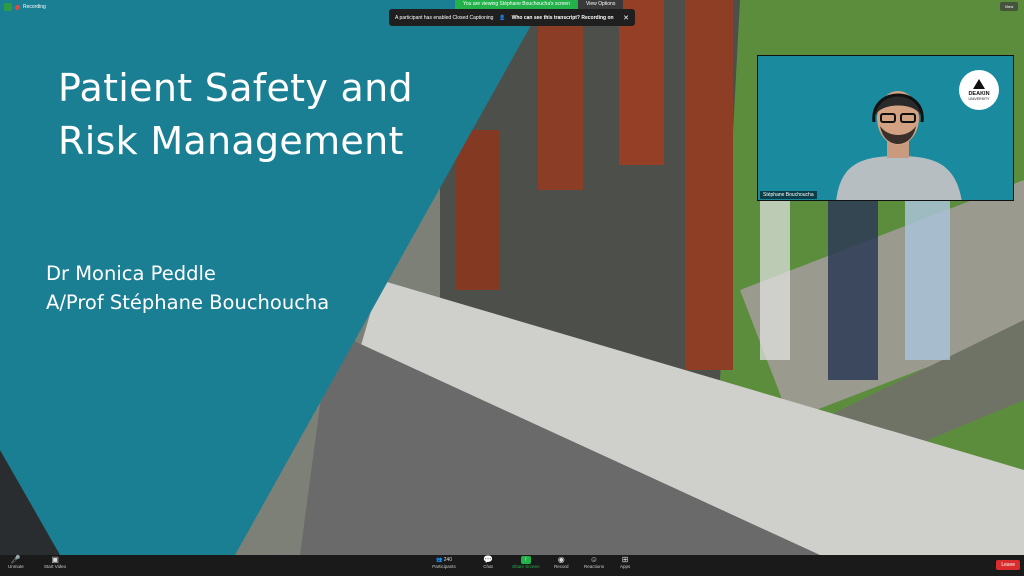  What do you see at coordinates (788, 195) in the screenshot?
I see `participant-name: Stéphane Bouchoucha` at bounding box center [788, 195].